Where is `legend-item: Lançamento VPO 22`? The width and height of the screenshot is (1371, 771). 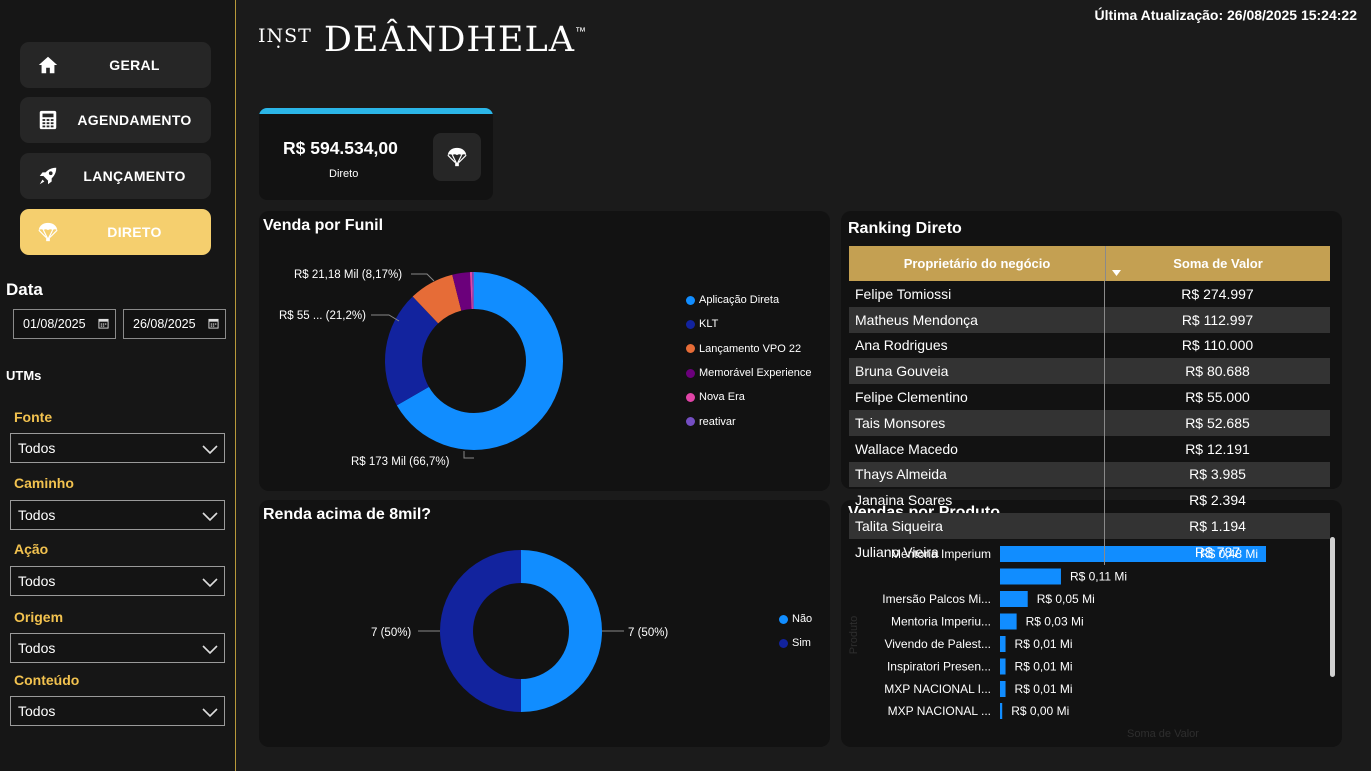 legend-item: Lançamento VPO 22 is located at coordinates (749, 349).